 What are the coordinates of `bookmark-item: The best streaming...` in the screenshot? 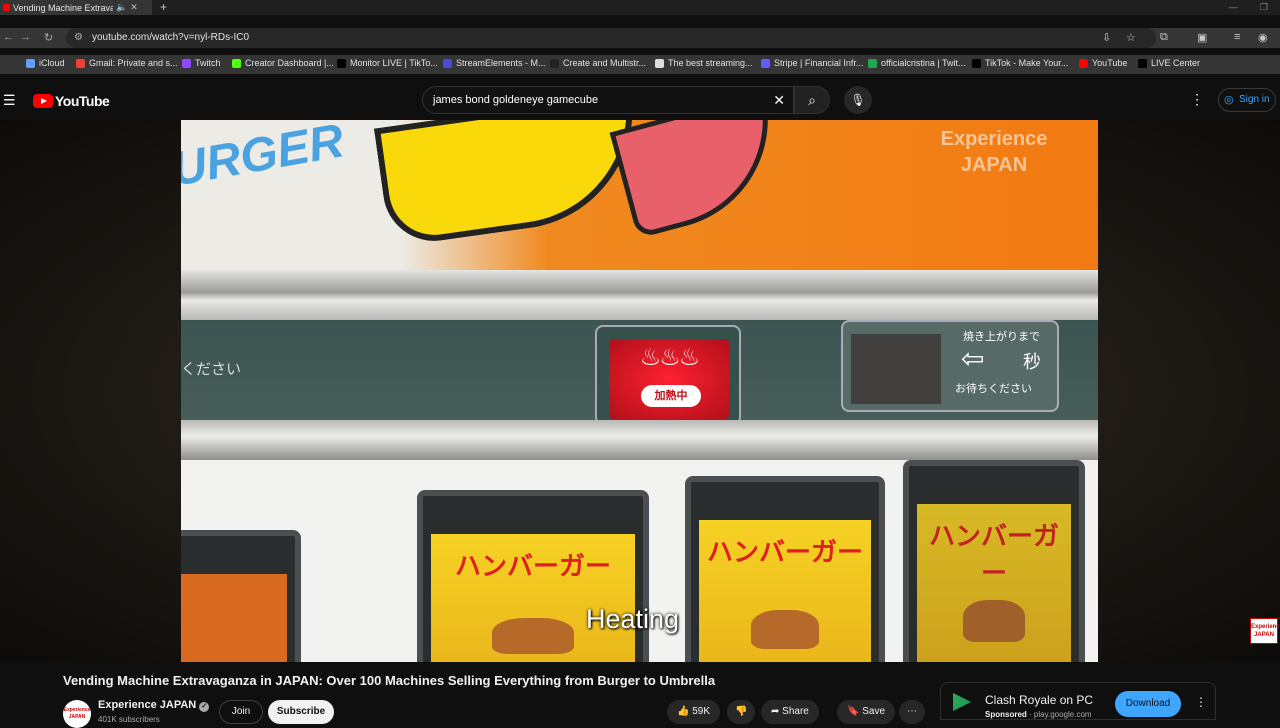 It's located at (704, 63).